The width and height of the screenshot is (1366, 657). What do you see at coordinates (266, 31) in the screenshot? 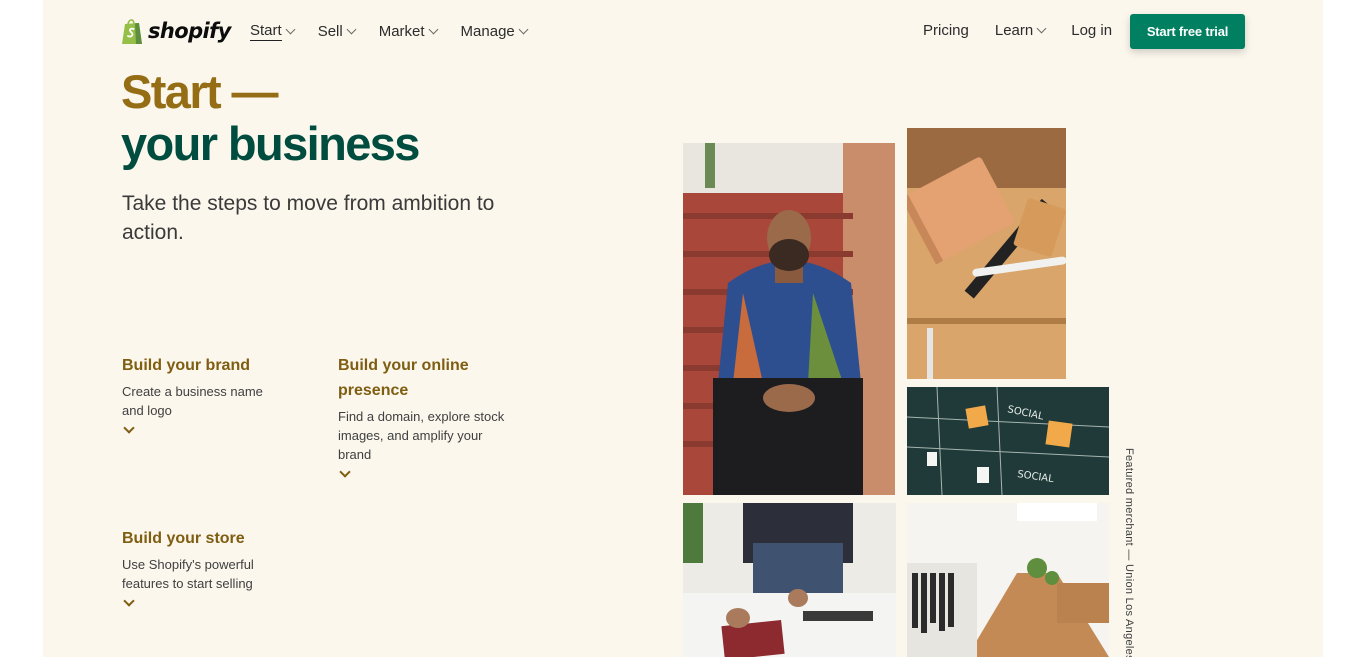
I see `nav-start-label: Start` at bounding box center [266, 31].